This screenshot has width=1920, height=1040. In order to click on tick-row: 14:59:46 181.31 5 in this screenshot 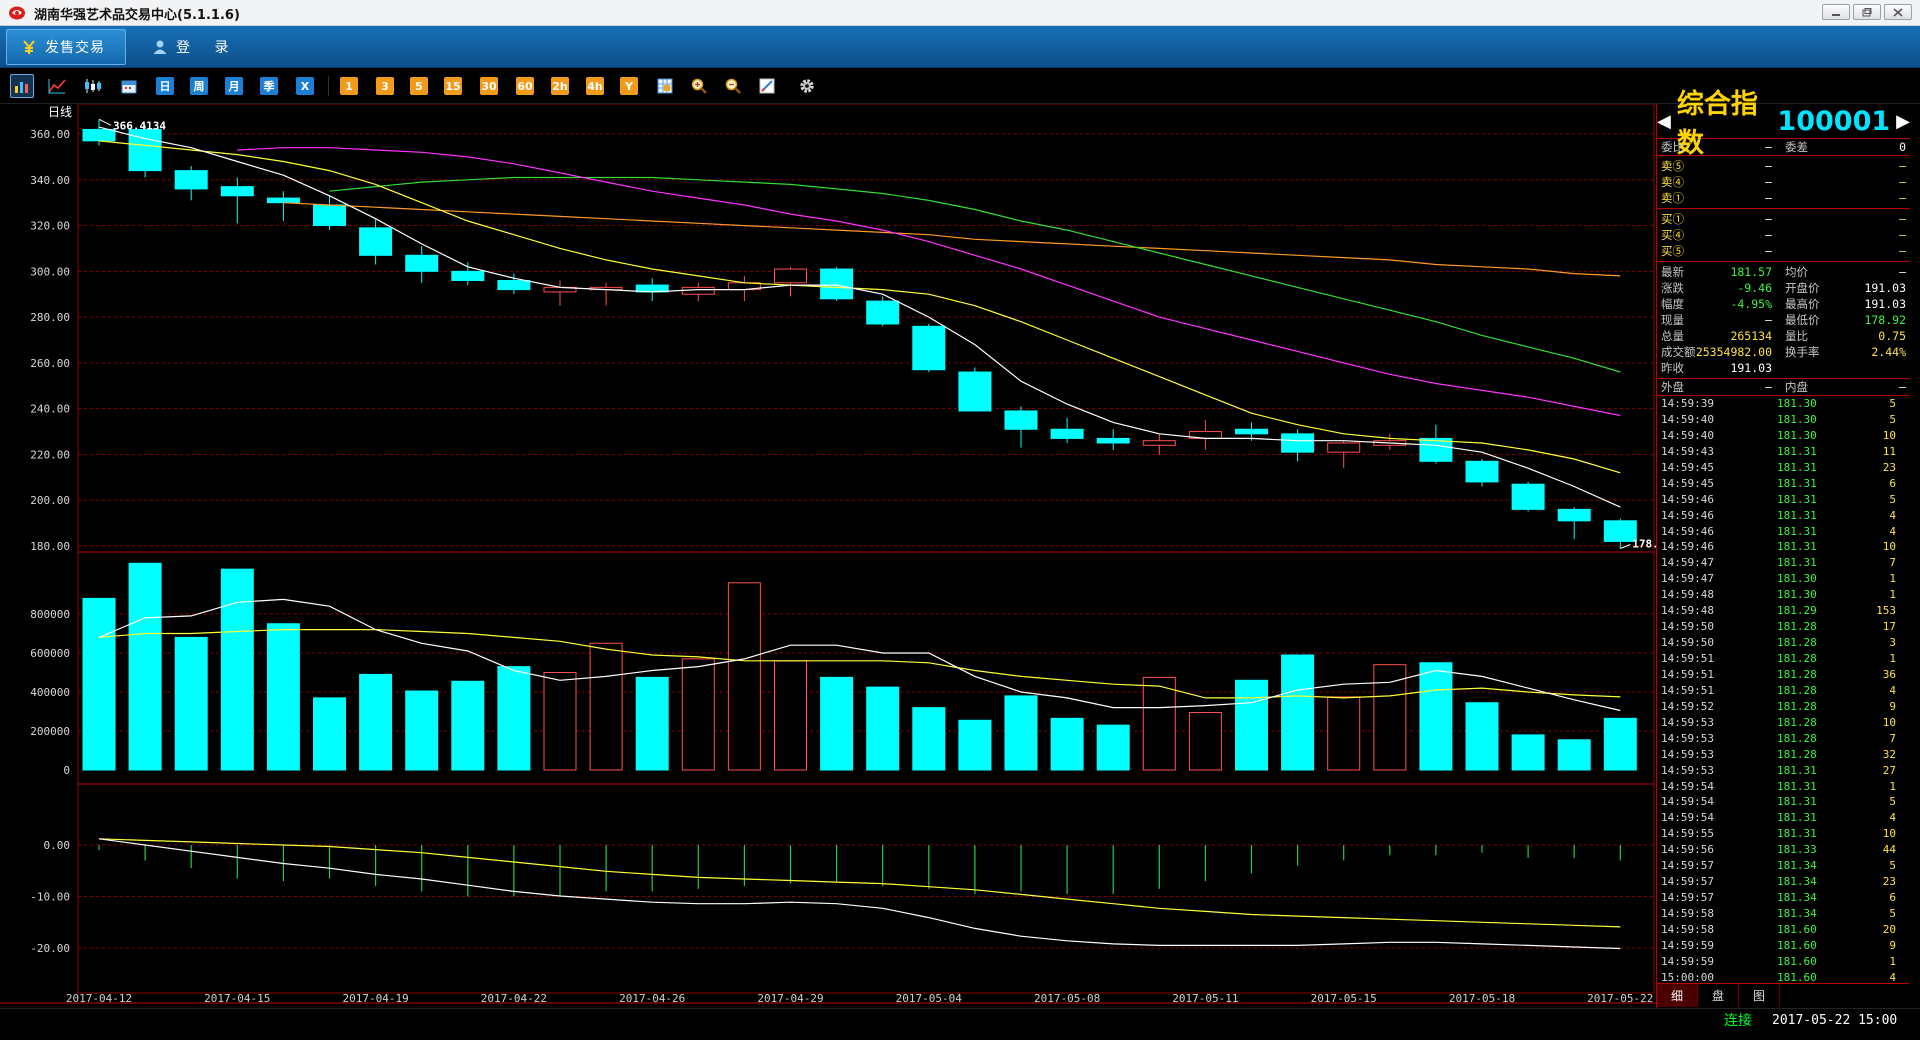, I will do `click(1783, 500)`.